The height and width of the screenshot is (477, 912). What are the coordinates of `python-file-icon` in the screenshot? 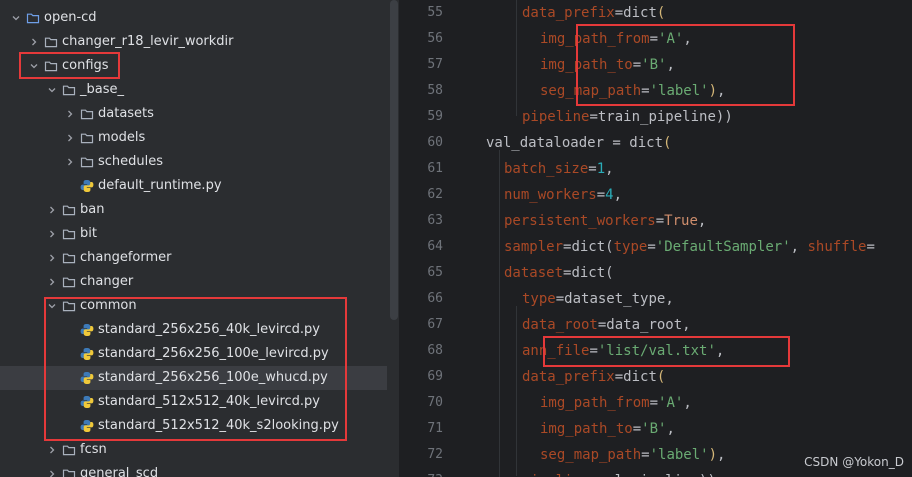 It's located at (87, 186).